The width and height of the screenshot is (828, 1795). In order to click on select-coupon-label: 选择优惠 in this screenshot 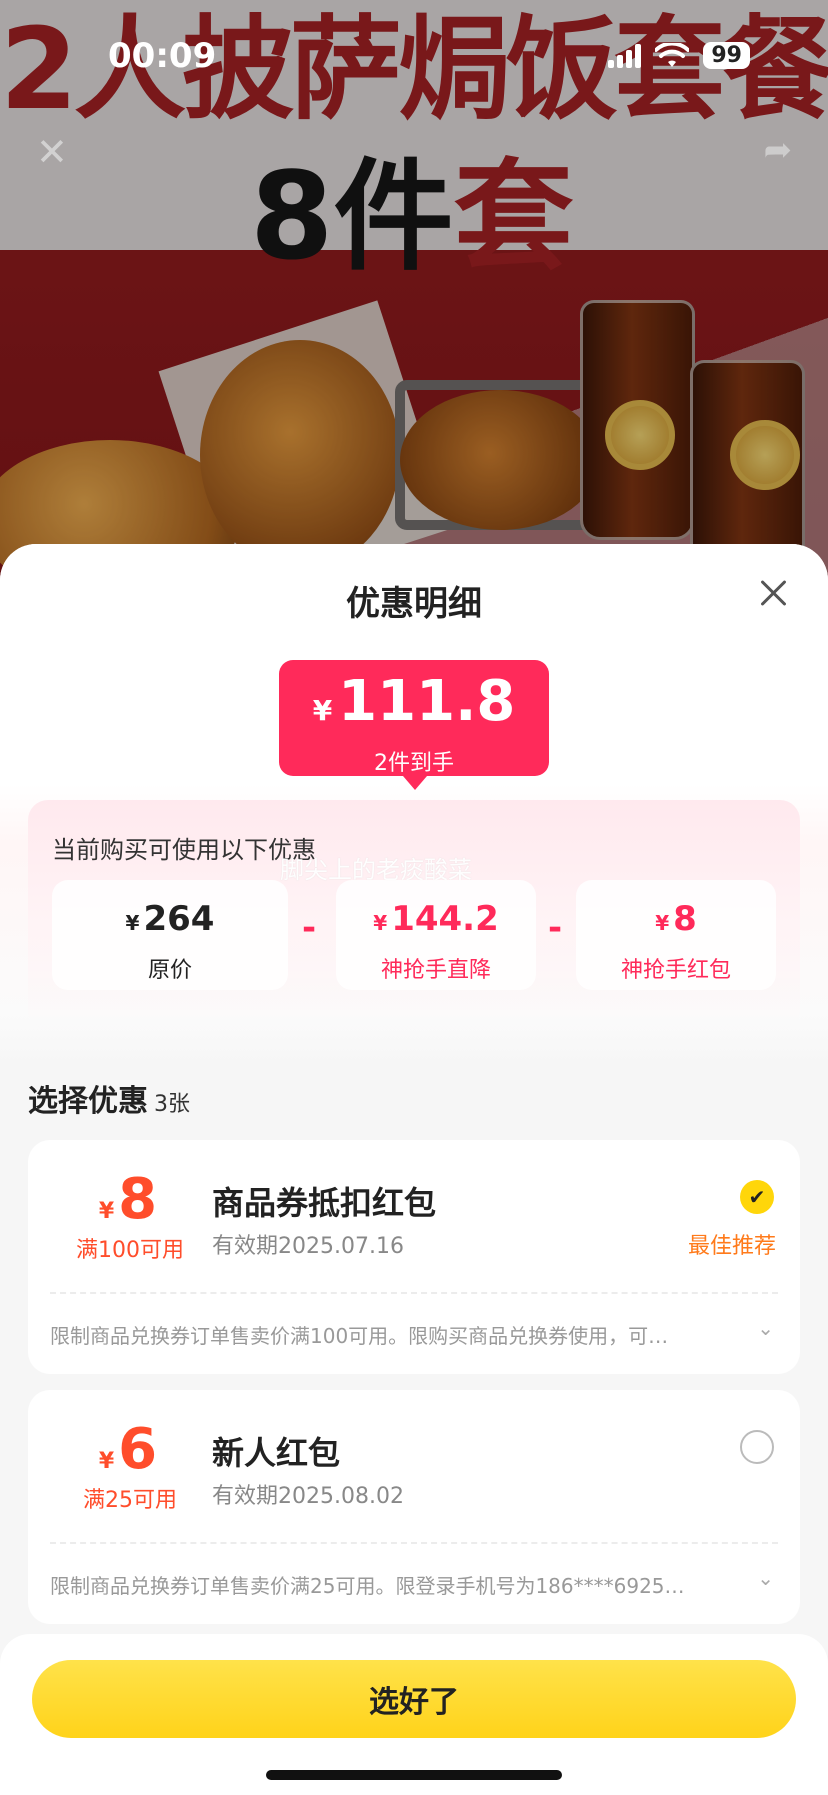, I will do `click(88, 1101)`.